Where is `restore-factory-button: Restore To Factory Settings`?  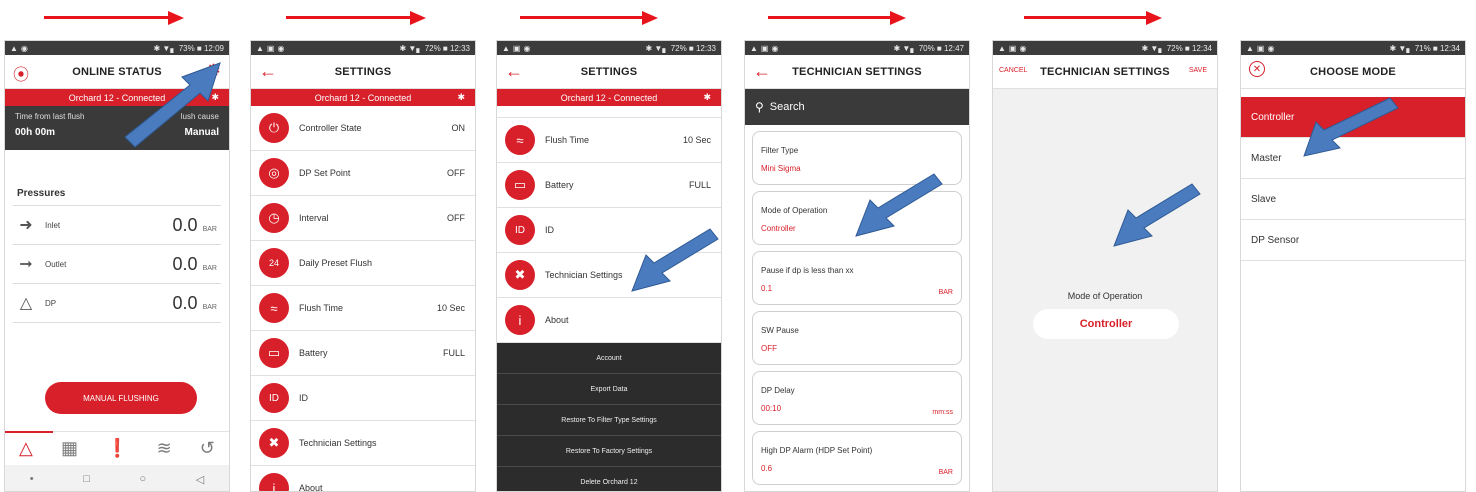 restore-factory-button: Restore To Factory Settings is located at coordinates (609, 451).